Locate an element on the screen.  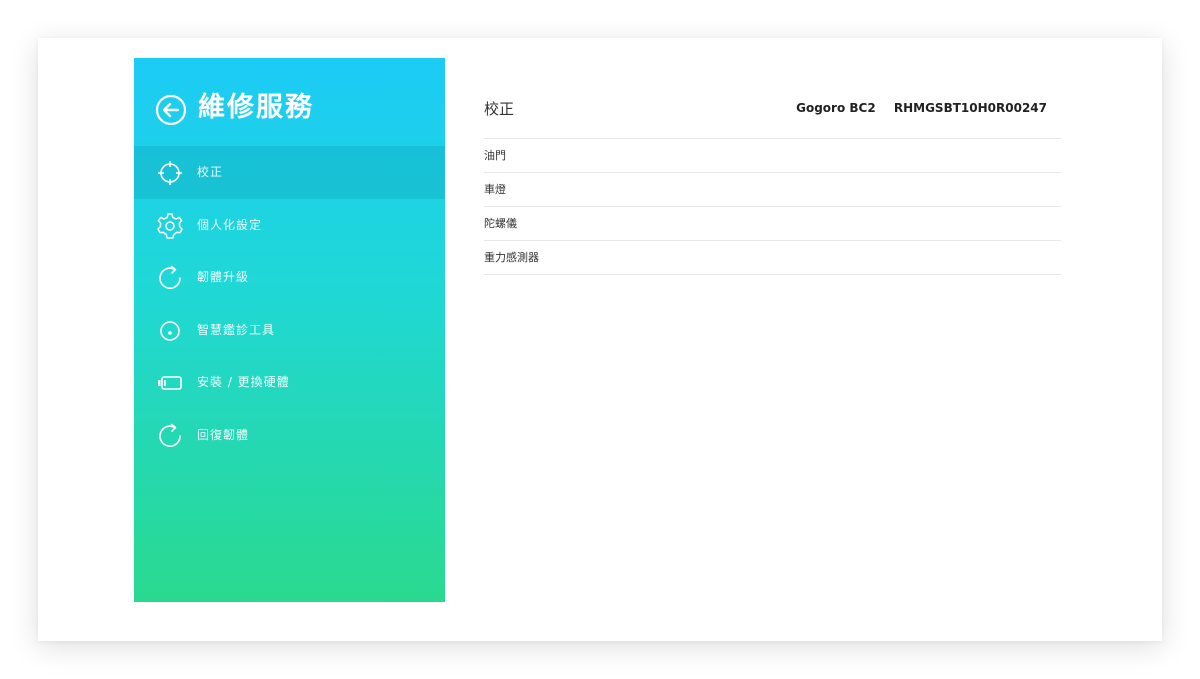
sidebar-title: 維修服務 is located at coordinates (256, 107).